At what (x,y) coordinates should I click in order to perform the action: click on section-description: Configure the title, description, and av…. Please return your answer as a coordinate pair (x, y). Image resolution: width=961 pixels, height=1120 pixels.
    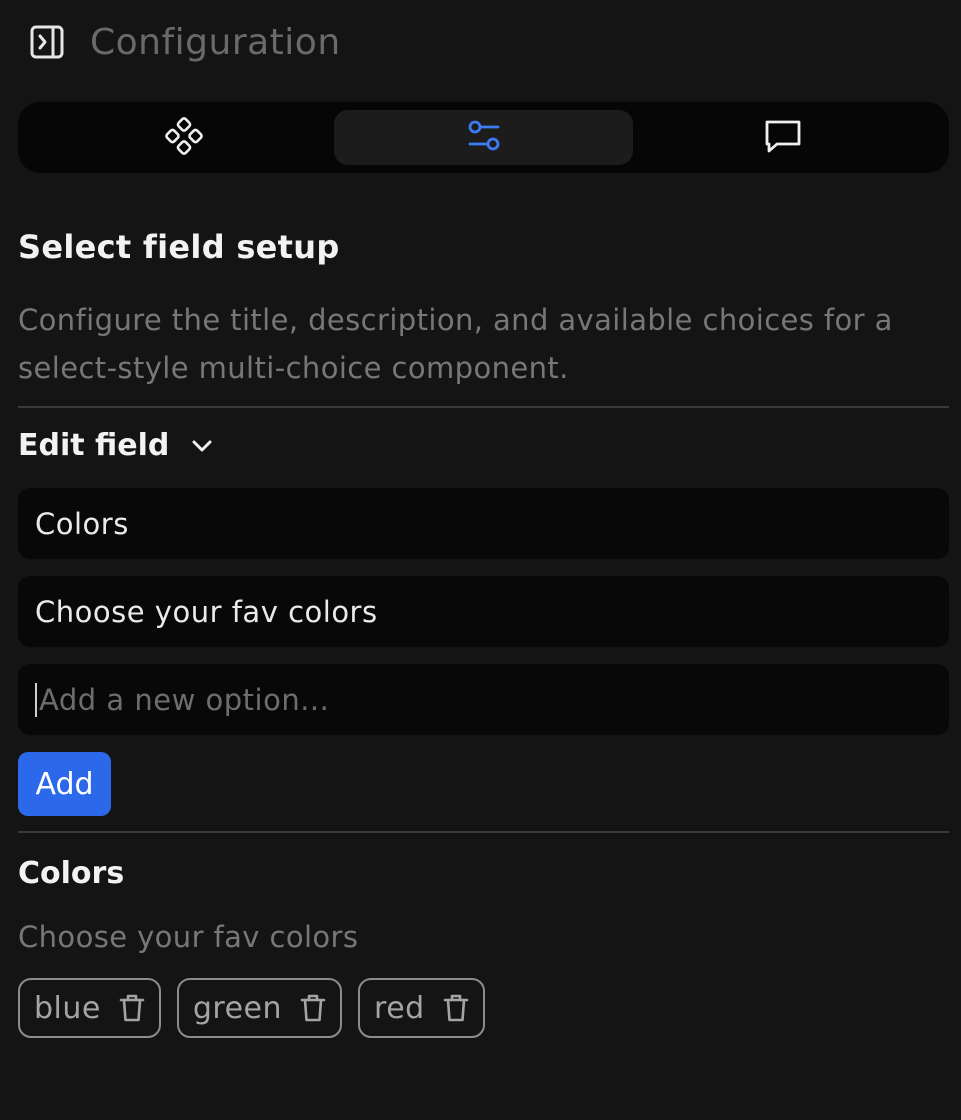
    Looking at the image, I should click on (455, 344).